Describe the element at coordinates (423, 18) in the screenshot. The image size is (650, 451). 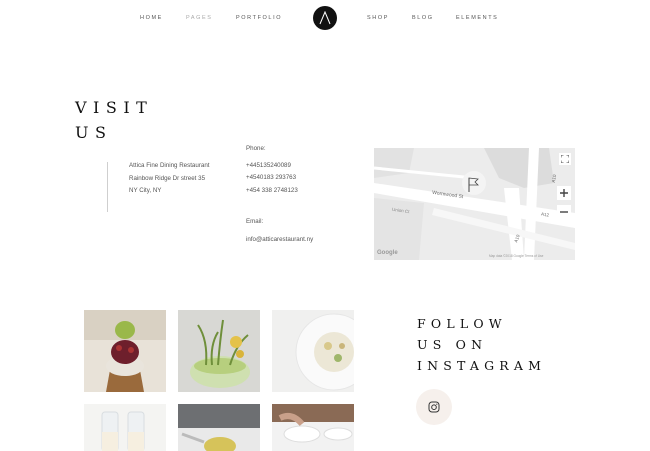
I see `nav-blog: BLOG` at that location.